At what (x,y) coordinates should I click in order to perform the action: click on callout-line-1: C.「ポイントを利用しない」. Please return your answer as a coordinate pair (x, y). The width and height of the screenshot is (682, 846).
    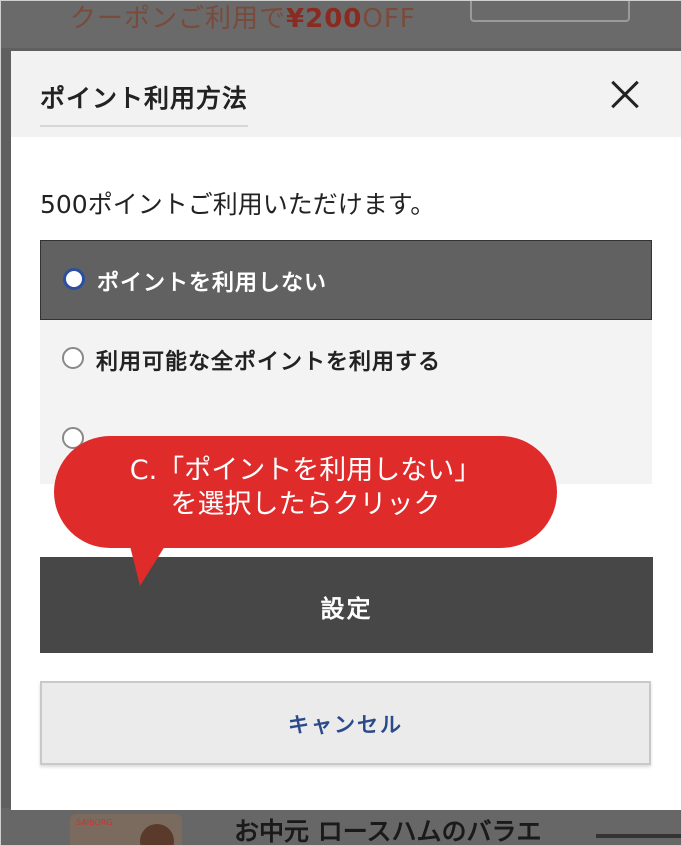
    Looking at the image, I should click on (305, 470).